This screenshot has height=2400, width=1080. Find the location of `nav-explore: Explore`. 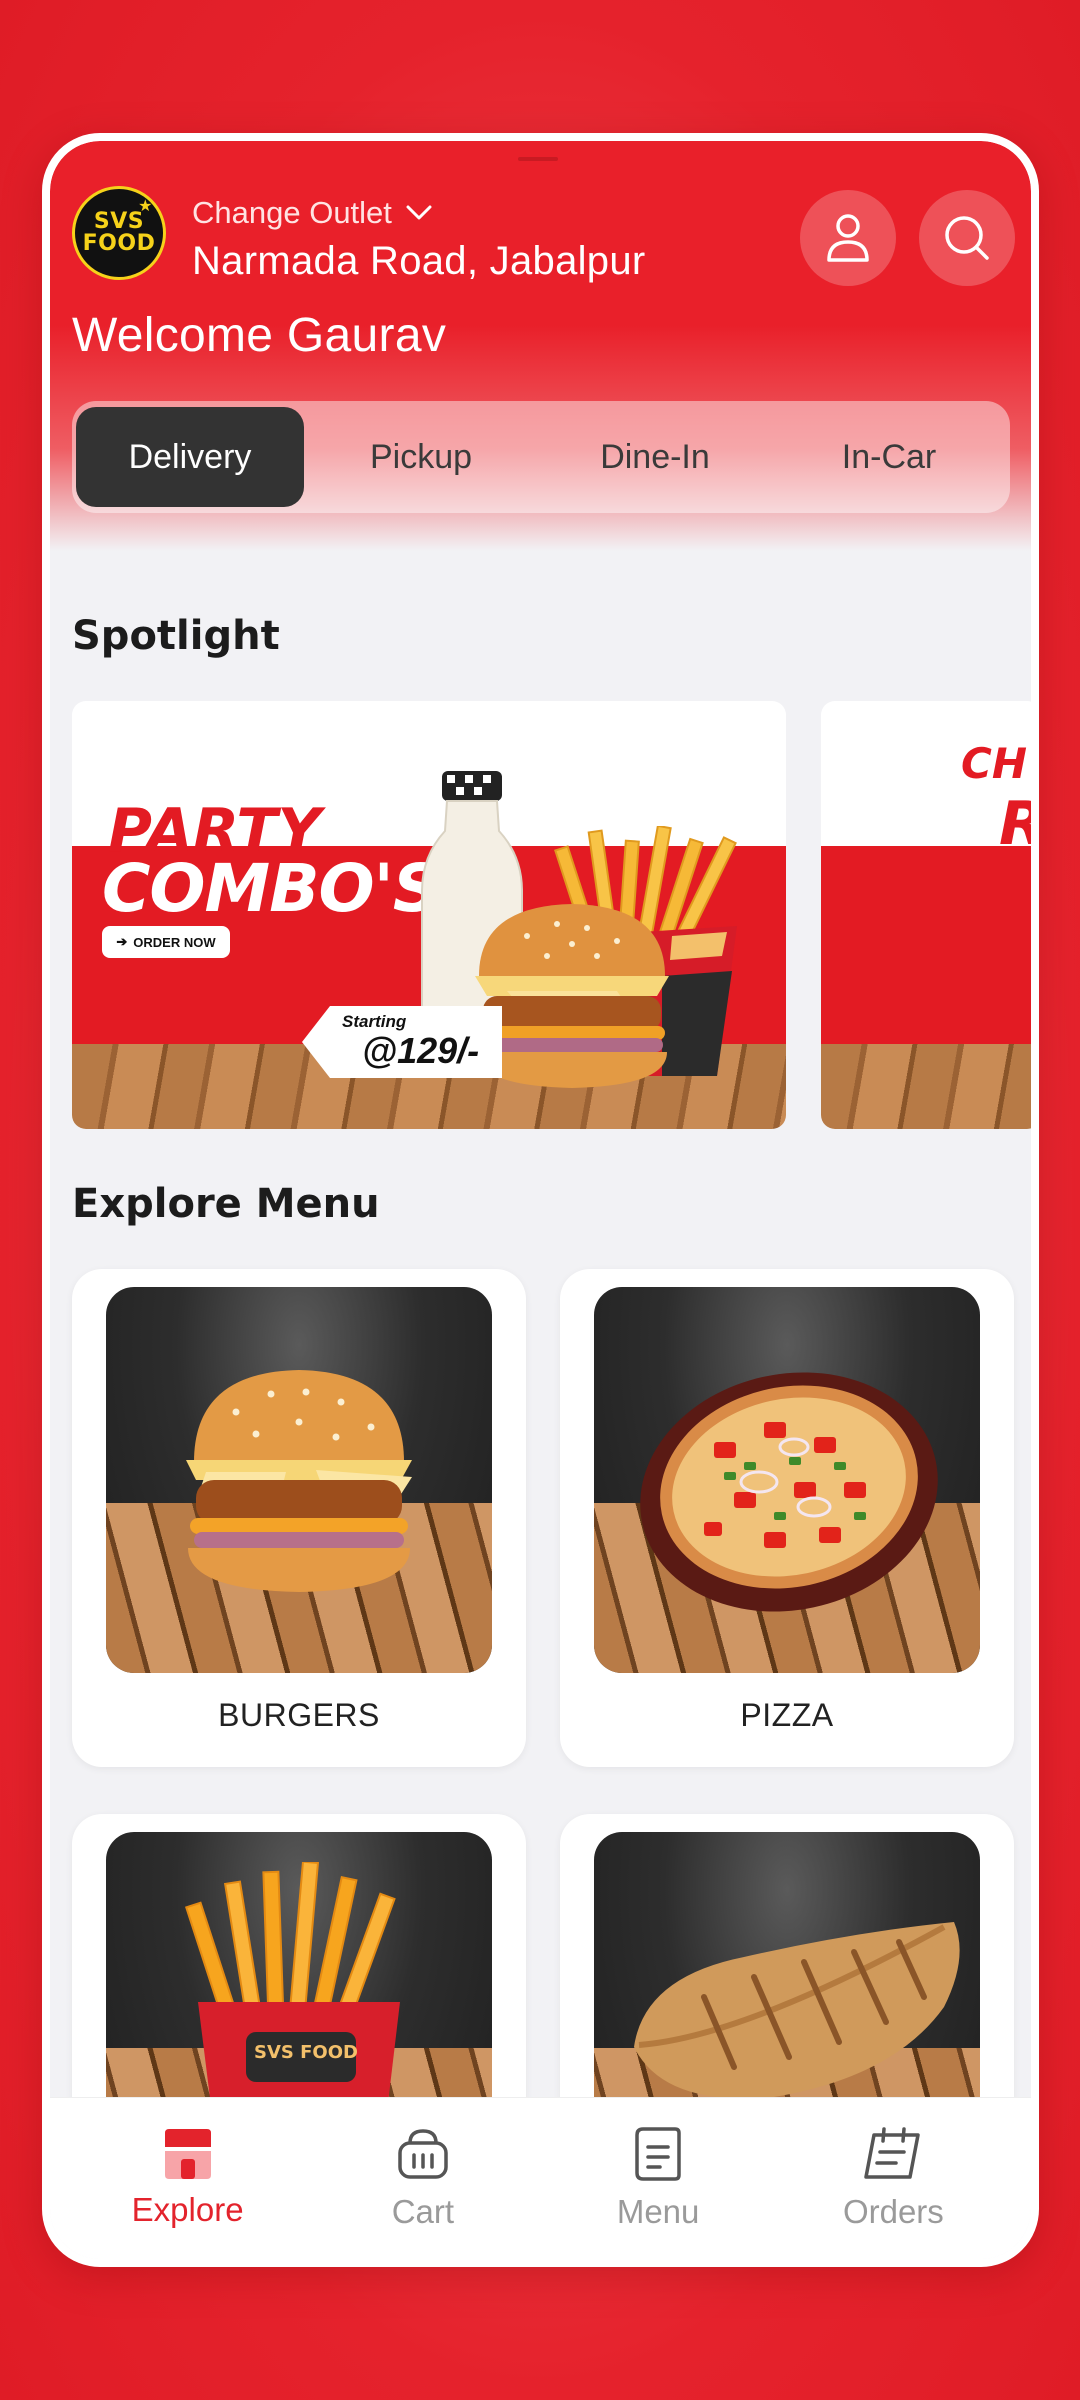

nav-explore: Explore is located at coordinates (188, 2178).